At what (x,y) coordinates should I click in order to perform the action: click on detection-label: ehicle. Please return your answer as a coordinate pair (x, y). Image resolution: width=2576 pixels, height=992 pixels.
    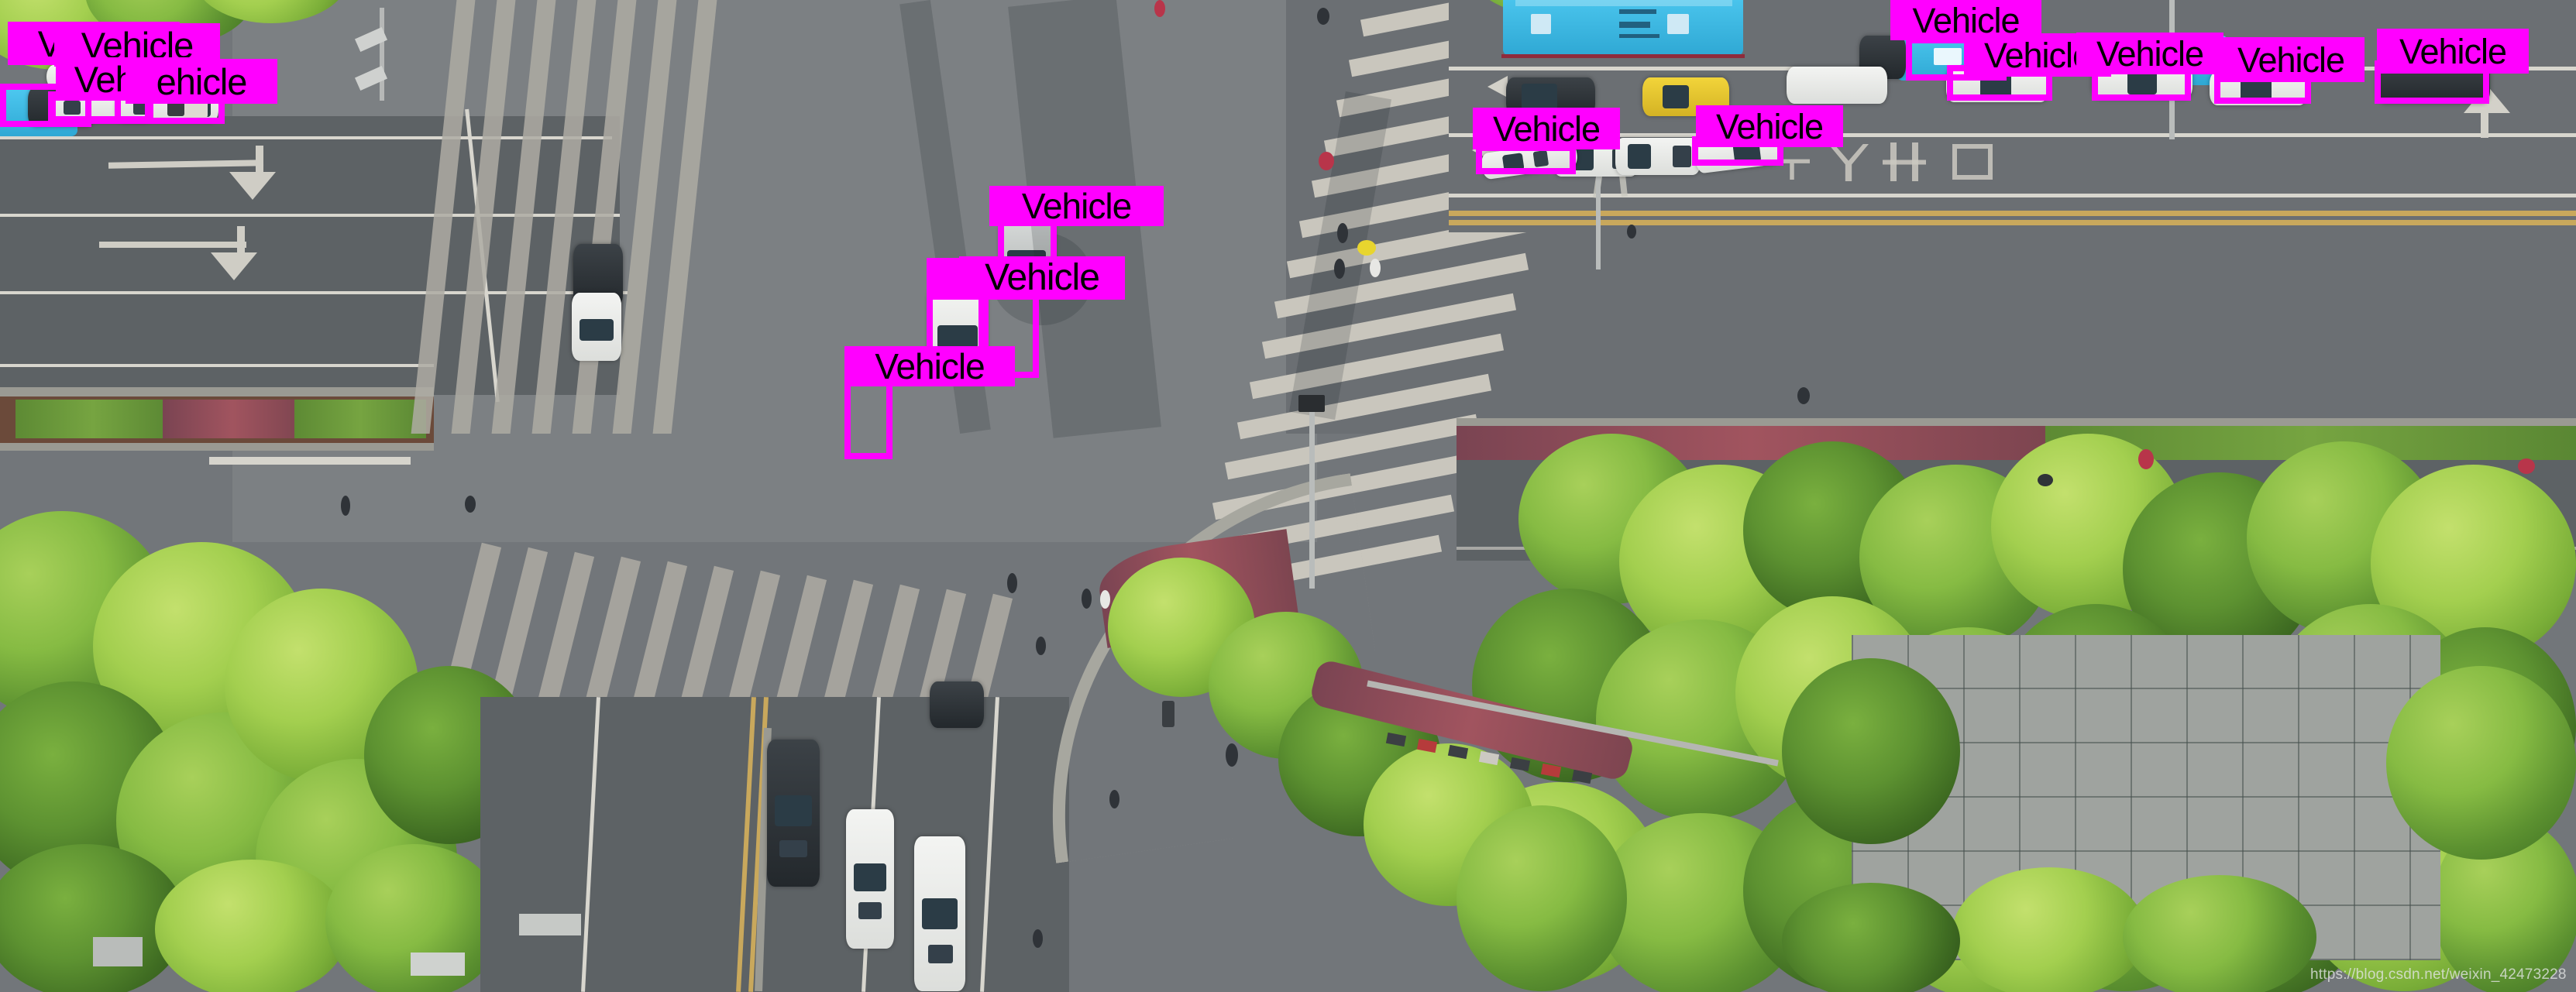
    Looking at the image, I should click on (201, 81).